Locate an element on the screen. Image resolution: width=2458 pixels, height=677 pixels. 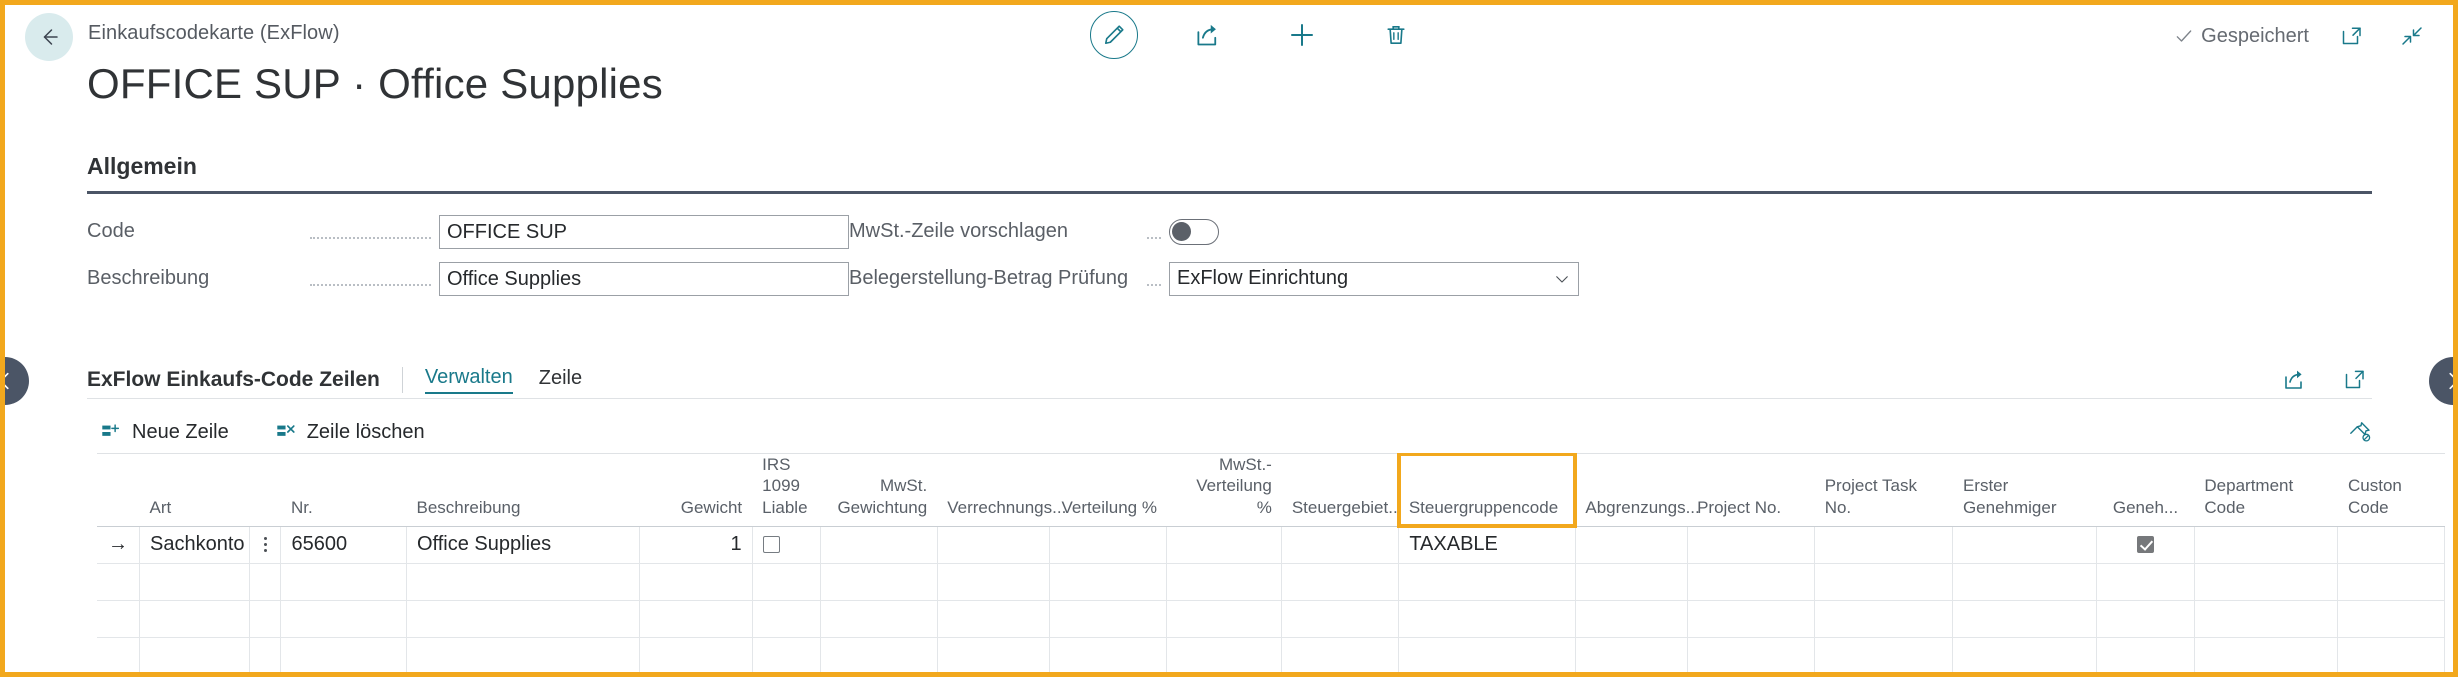
cell-art: Sachkonto is located at coordinates (194, 545).